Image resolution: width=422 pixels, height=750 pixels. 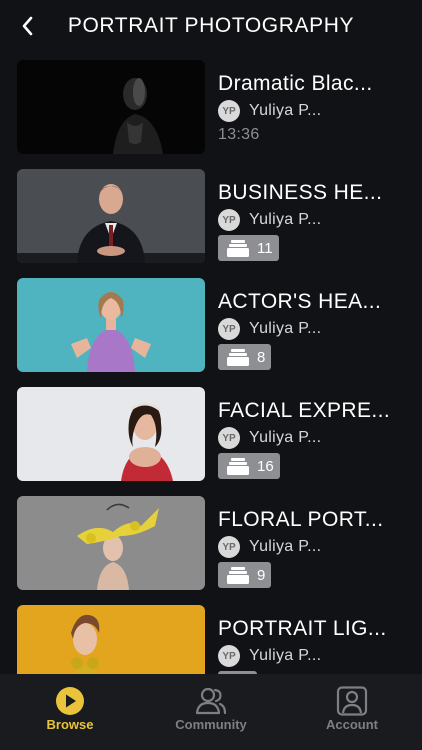 What do you see at coordinates (352, 724) in the screenshot?
I see `tab-label: Account` at bounding box center [352, 724].